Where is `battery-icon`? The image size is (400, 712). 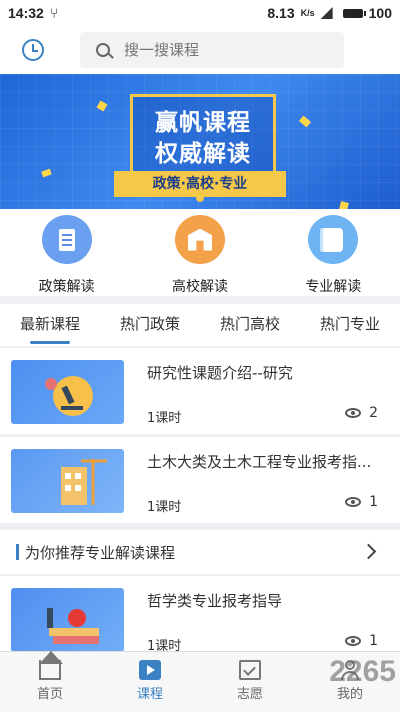
battery-icon is located at coordinates (354, 13).